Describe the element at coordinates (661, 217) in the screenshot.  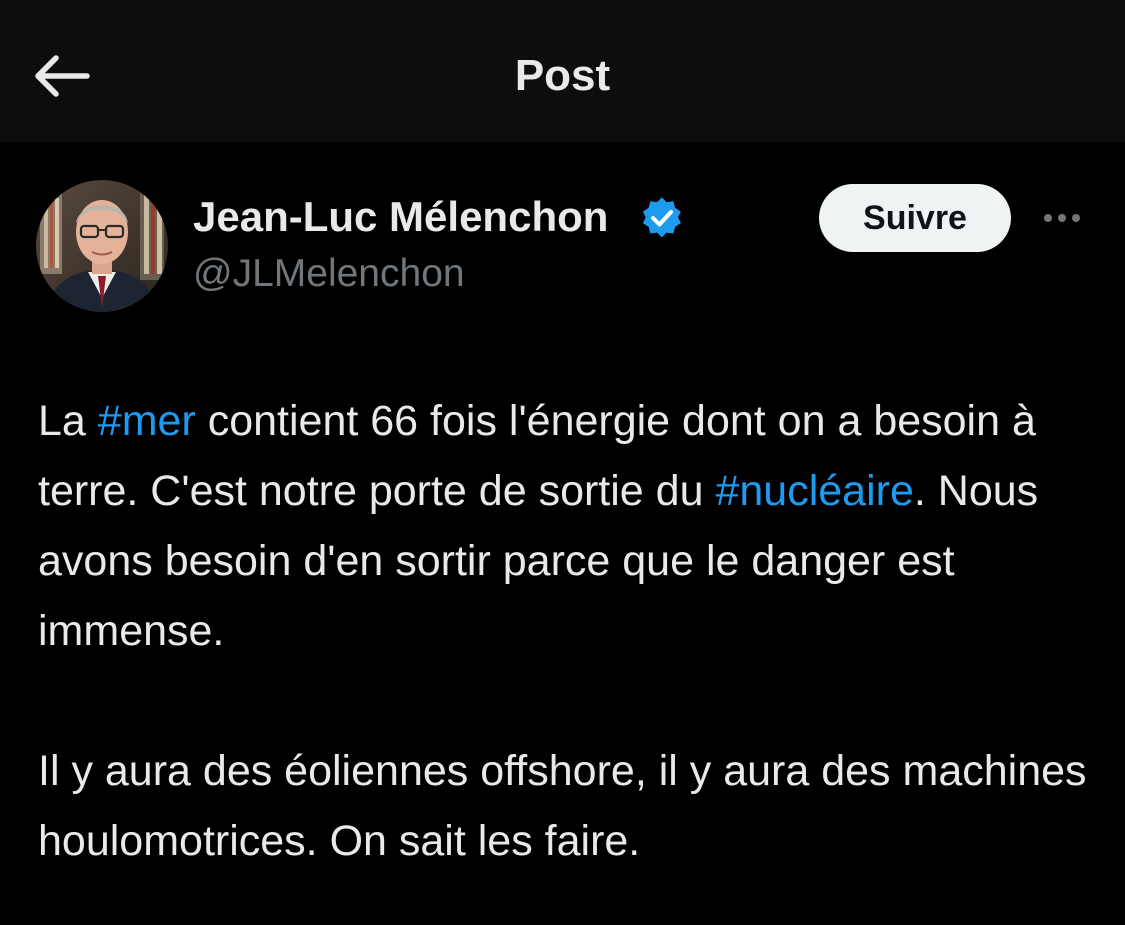
I see `verified-badge-icon` at that location.